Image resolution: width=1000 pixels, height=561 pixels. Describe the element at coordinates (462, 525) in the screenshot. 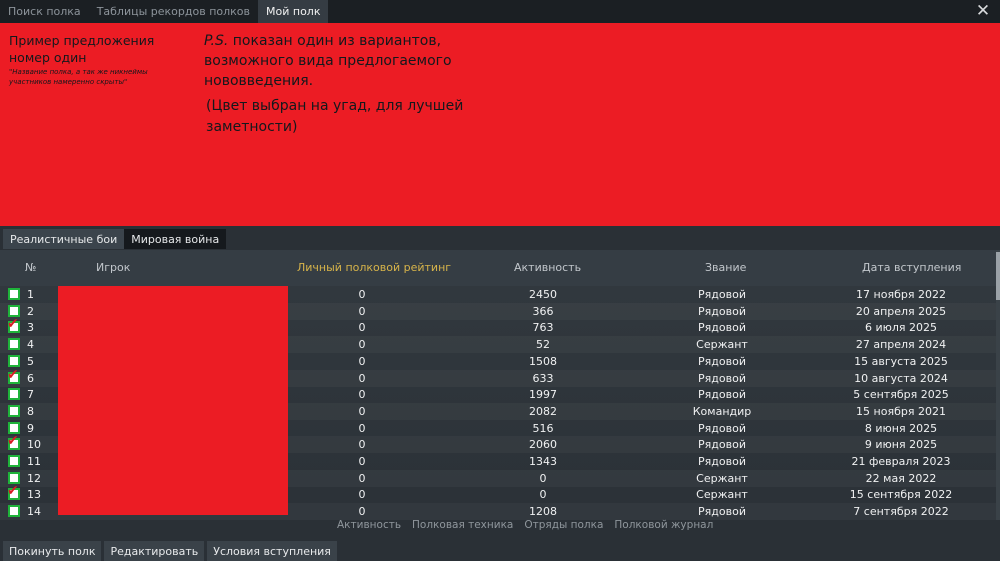

I see `link-regiment-vehicles: Полковая техника` at that location.